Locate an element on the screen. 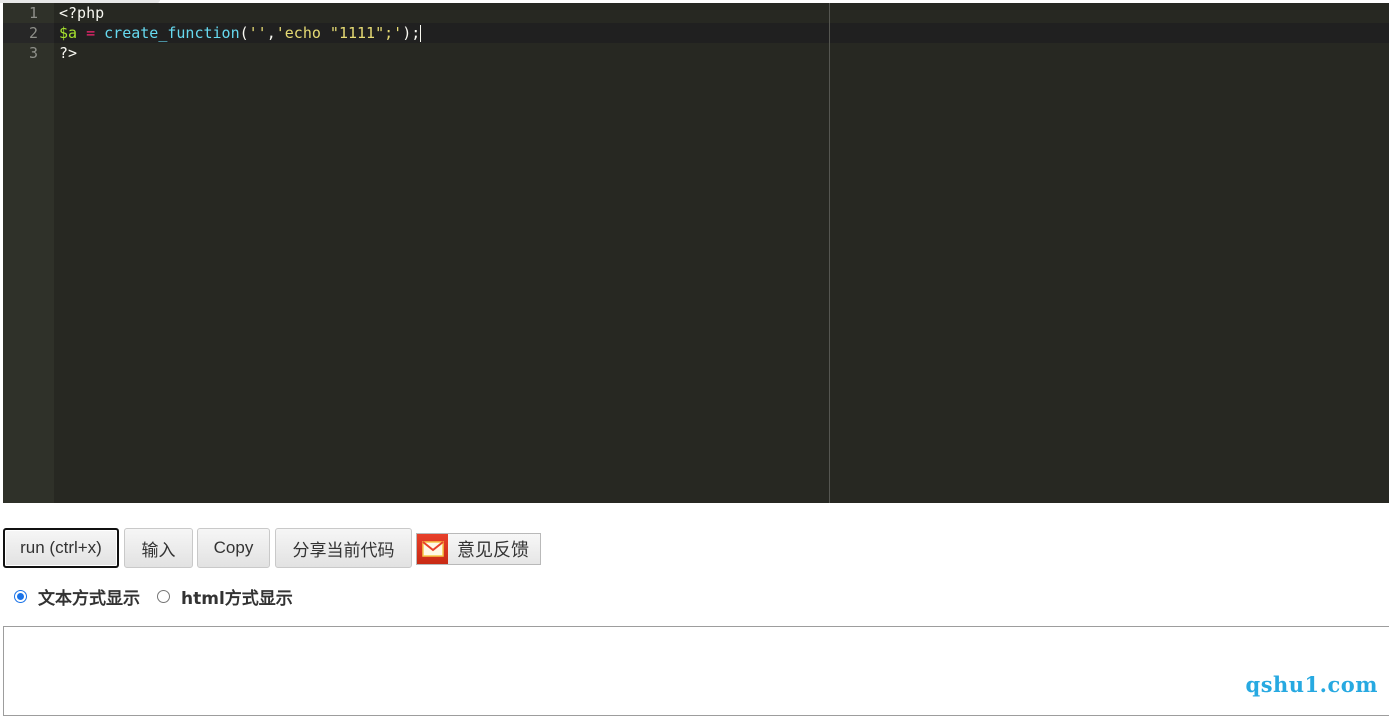 The image size is (1389, 716). operator-token: = is located at coordinates (91, 33).